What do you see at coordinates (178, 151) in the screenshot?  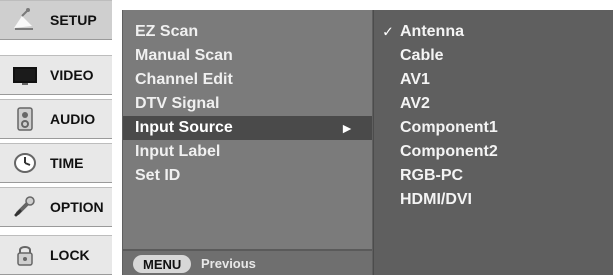 I see `menu-item-label: Input Label` at bounding box center [178, 151].